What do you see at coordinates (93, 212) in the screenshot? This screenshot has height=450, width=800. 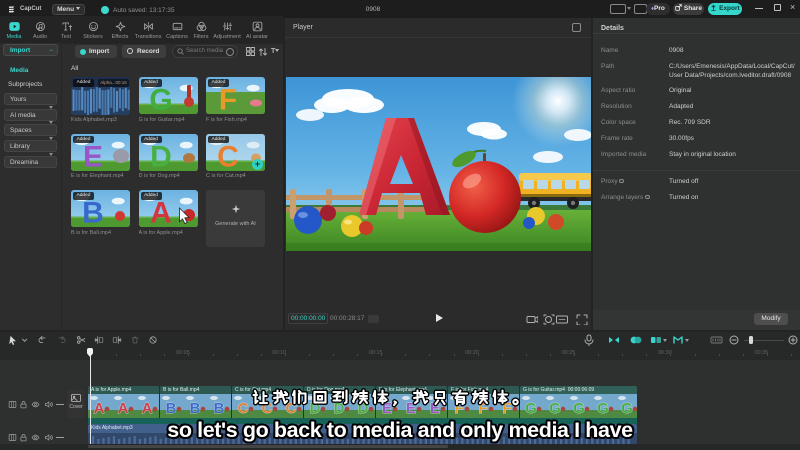 I see `svg-text: B` at bounding box center [93, 212].